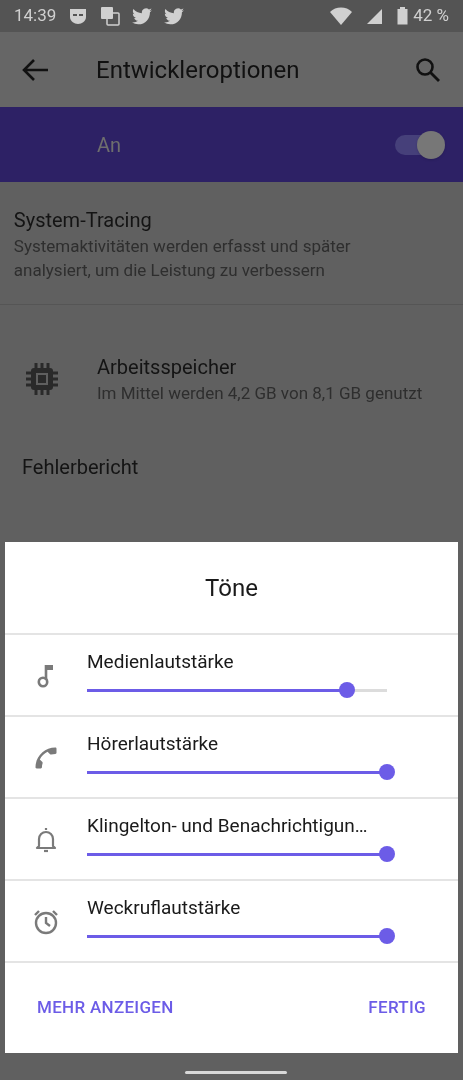  What do you see at coordinates (403, 16) in the screenshot?
I see `battery-icon` at bounding box center [403, 16].